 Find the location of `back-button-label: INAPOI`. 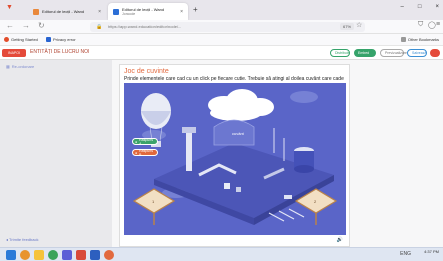

back-button-label: INAPOI is located at coordinates (14, 53).